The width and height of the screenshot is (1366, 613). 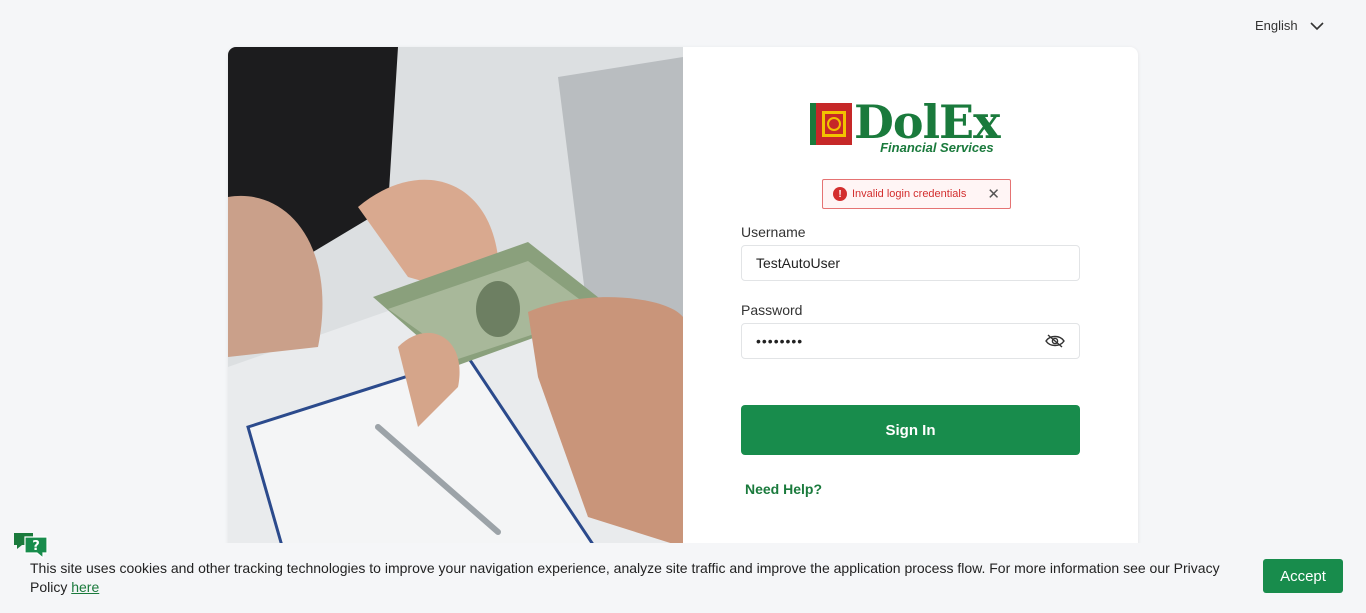 What do you see at coordinates (909, 194) in the screenshot?
I see `error-message: Invalid login credentials` at bounding box center [909, 194].